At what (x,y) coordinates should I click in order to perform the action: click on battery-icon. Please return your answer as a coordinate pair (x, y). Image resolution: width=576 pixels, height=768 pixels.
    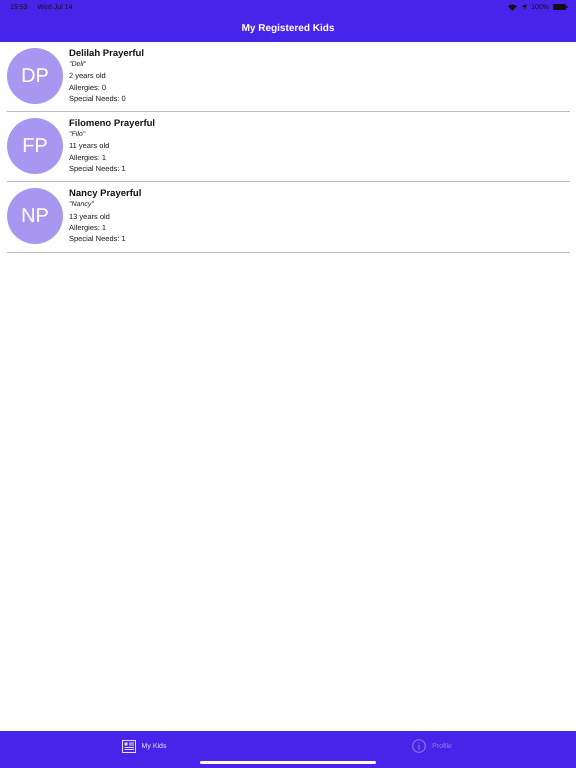
    Looking at the image, I should click on (560, 7).